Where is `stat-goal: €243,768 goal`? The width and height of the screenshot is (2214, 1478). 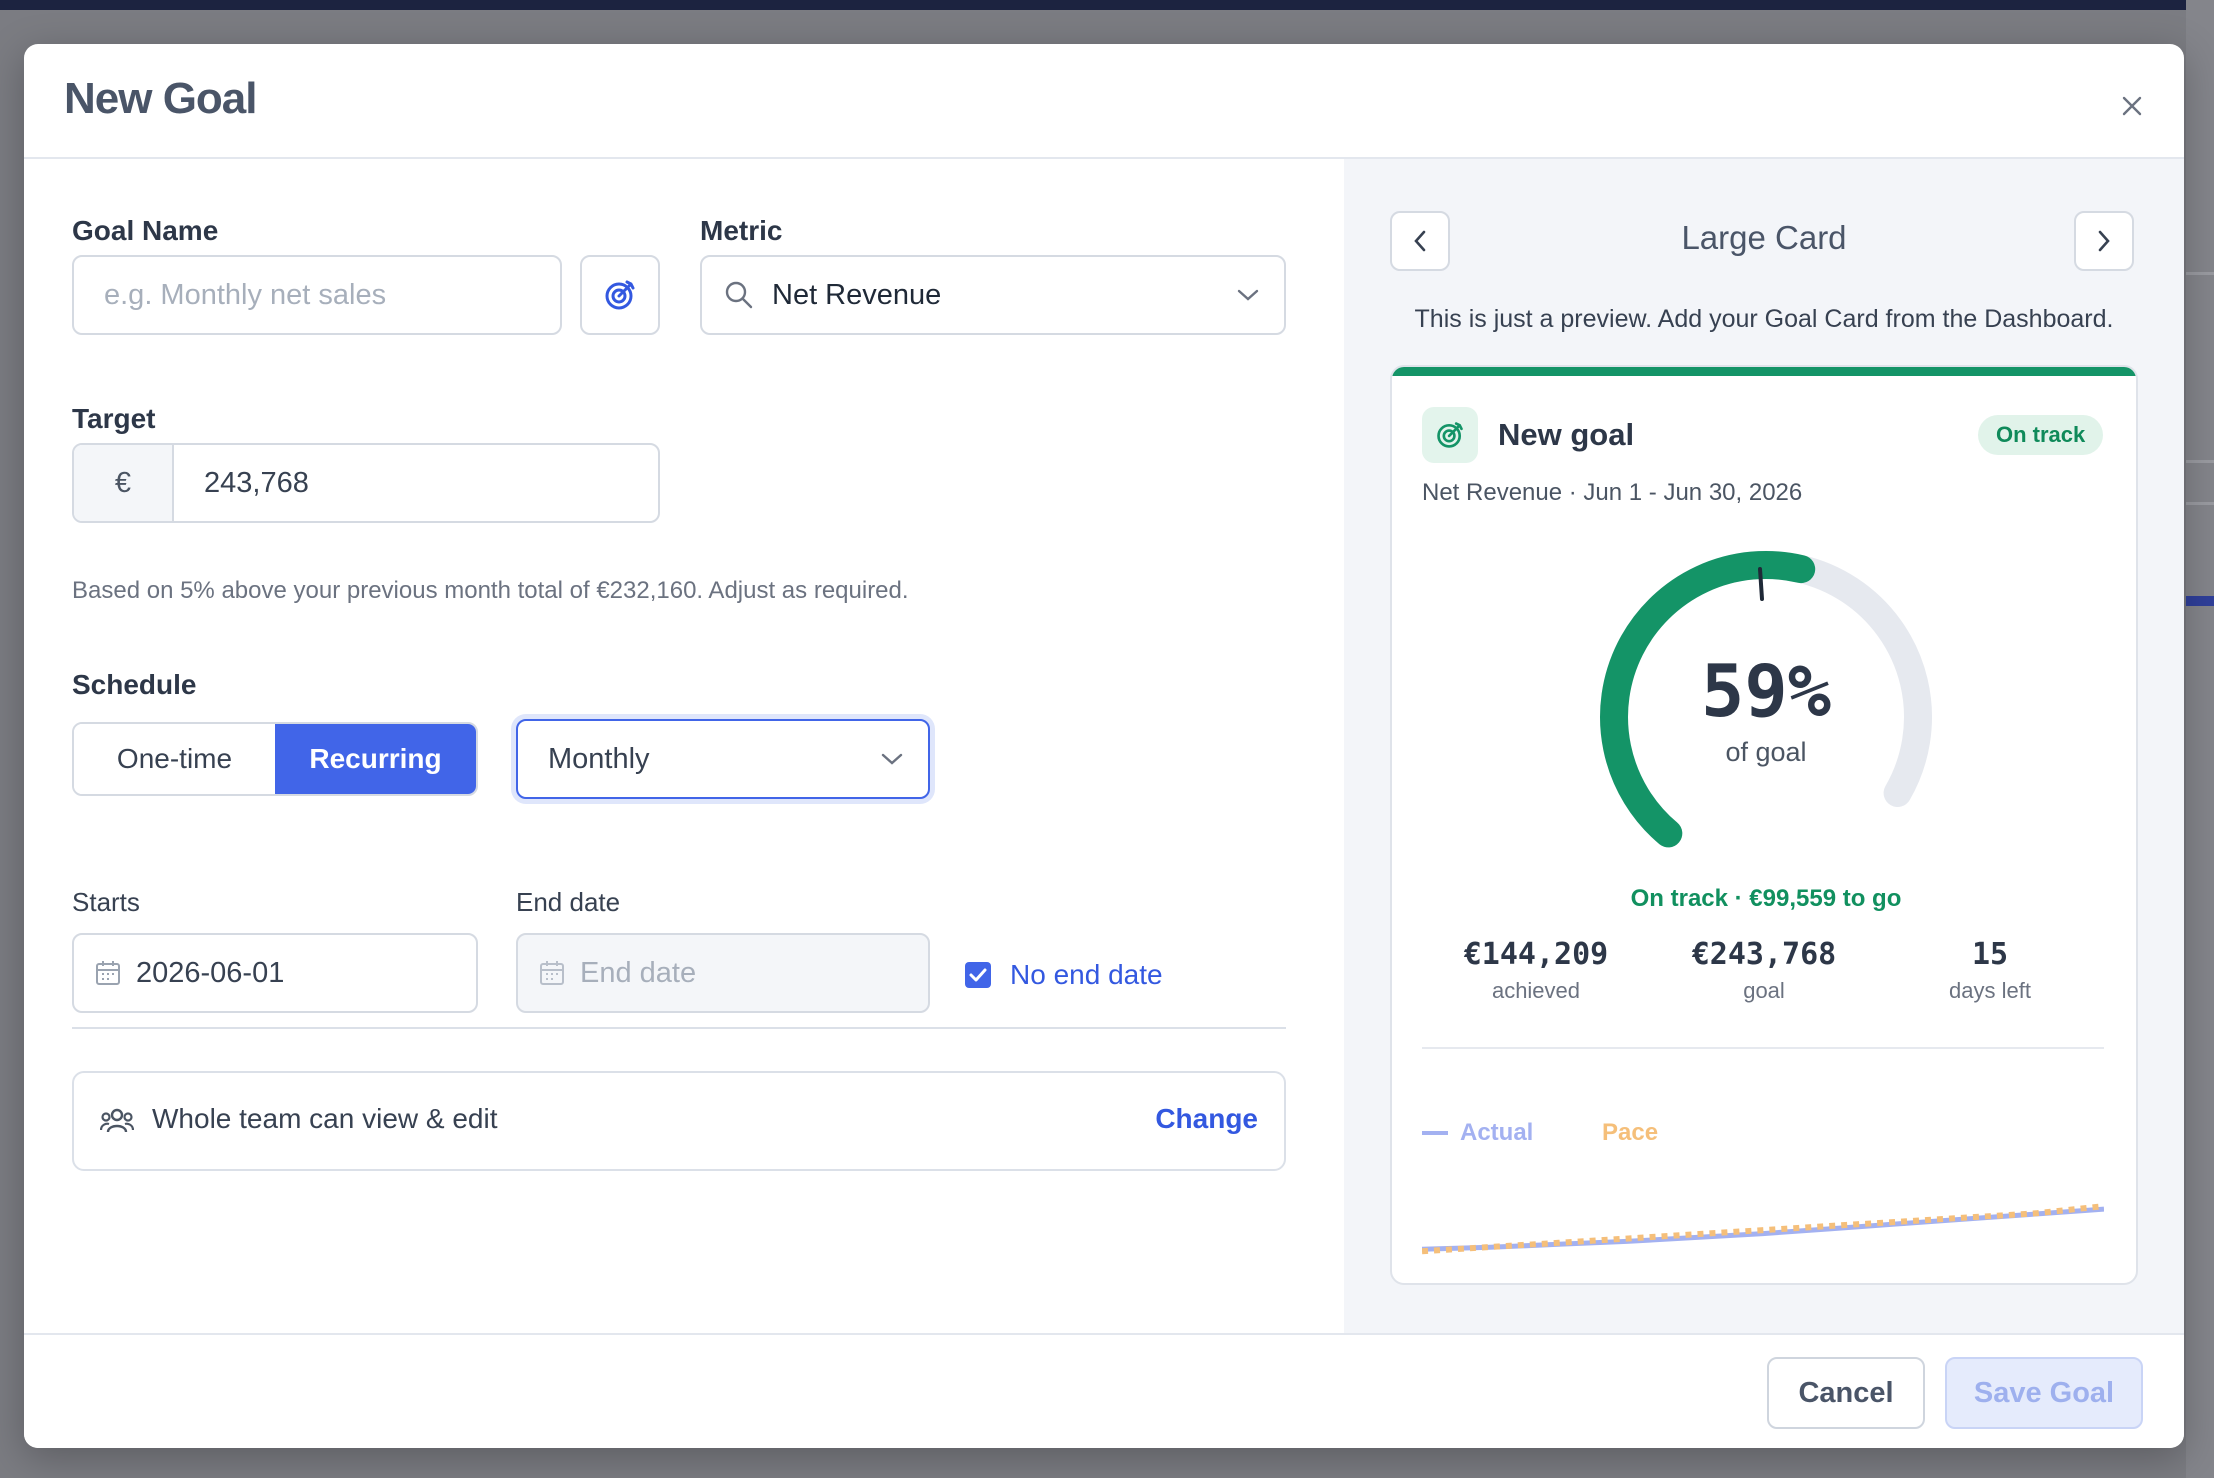
stat-goal: €243,768 goal is located at coordinates (1764, 970).